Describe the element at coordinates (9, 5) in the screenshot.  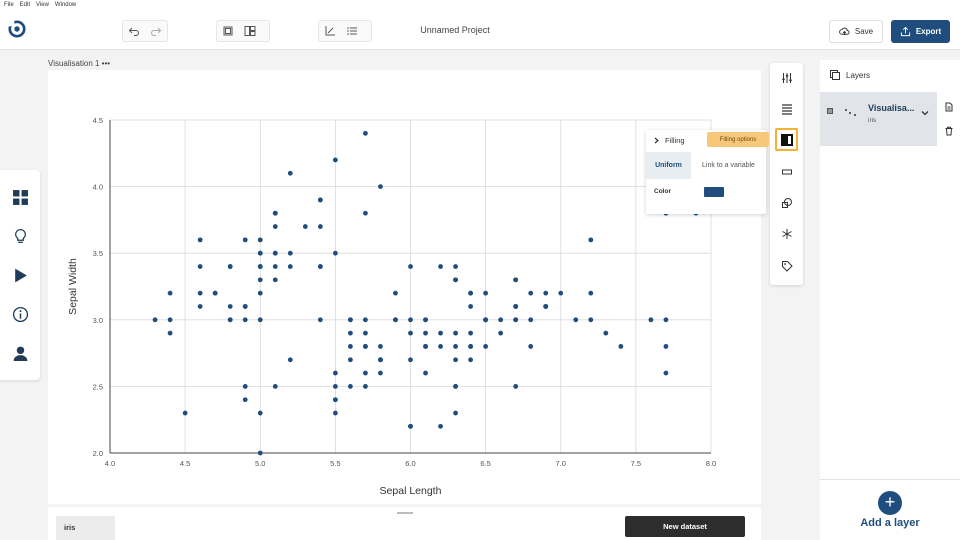
I see `menu-file: File` at that location.